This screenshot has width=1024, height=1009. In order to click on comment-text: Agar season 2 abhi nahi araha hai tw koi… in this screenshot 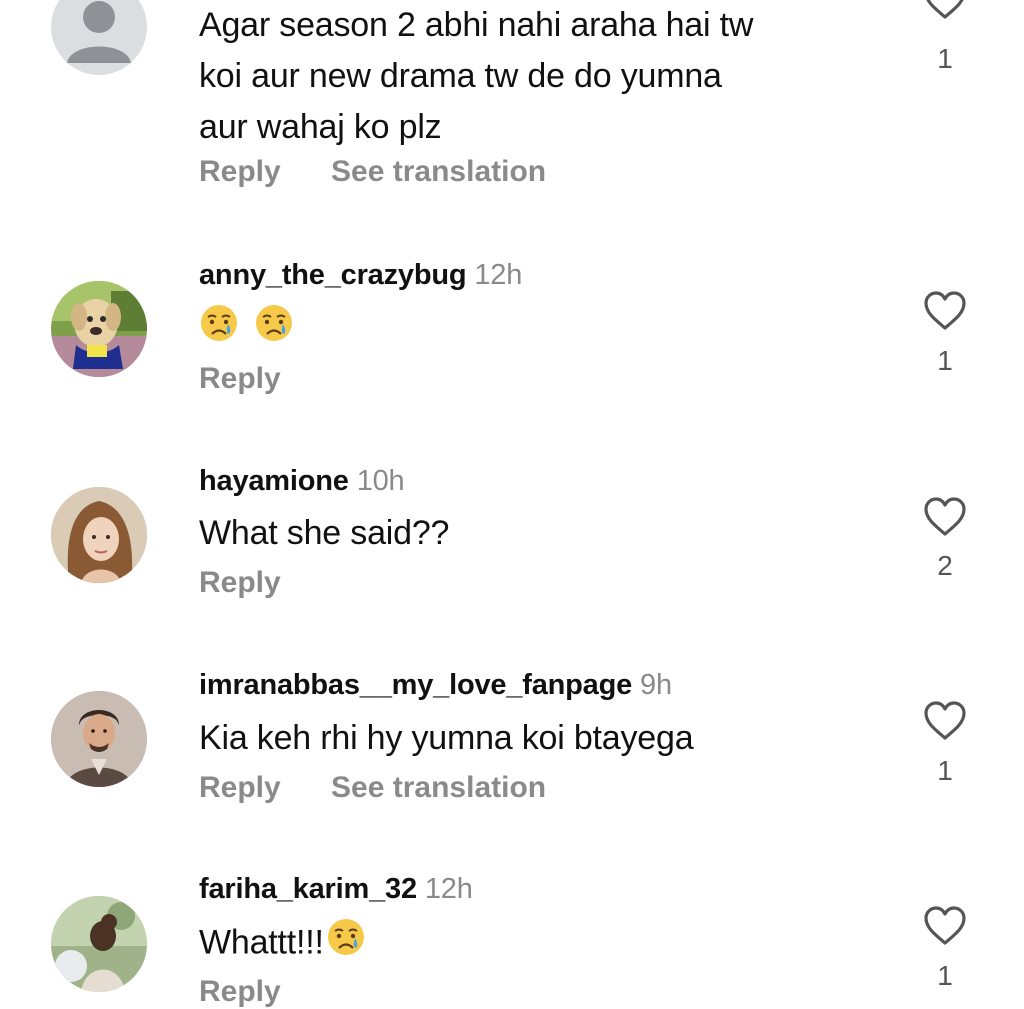, I will do `click(476, 76)`.